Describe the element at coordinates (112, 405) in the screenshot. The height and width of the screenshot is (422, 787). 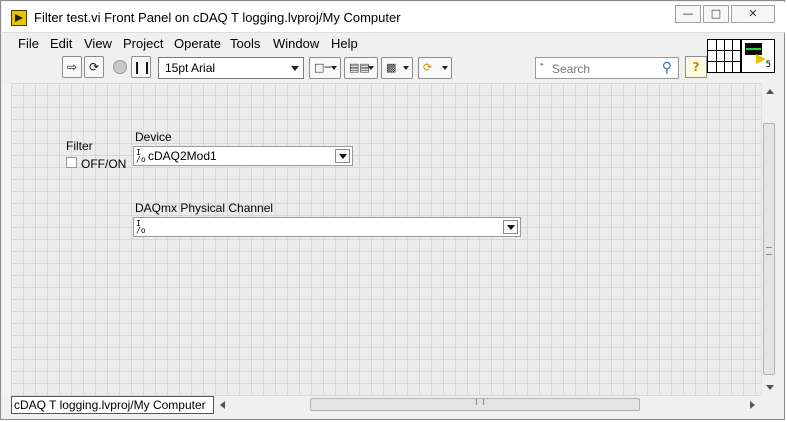
I see `project-context-status: cDAQ T logging.lvproj/My Computer` at that location.